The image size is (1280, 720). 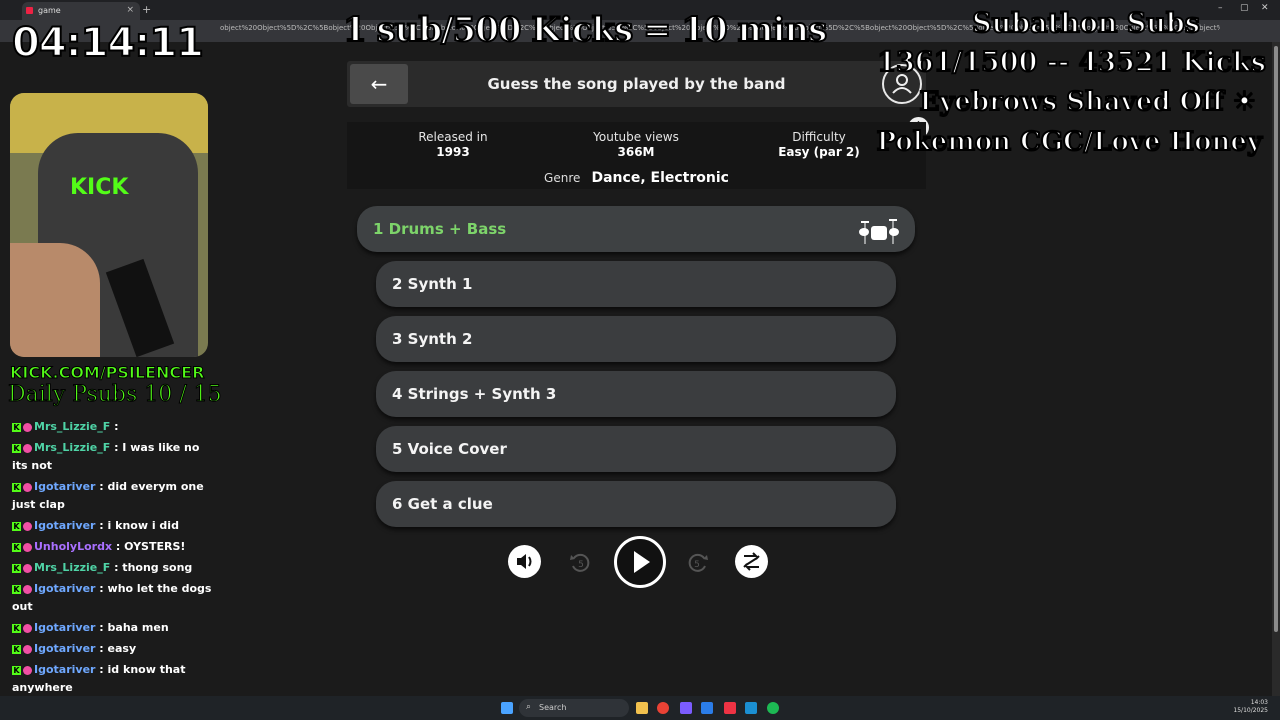 I want to click on file-explorer-icon, so click(x=642, y=708).